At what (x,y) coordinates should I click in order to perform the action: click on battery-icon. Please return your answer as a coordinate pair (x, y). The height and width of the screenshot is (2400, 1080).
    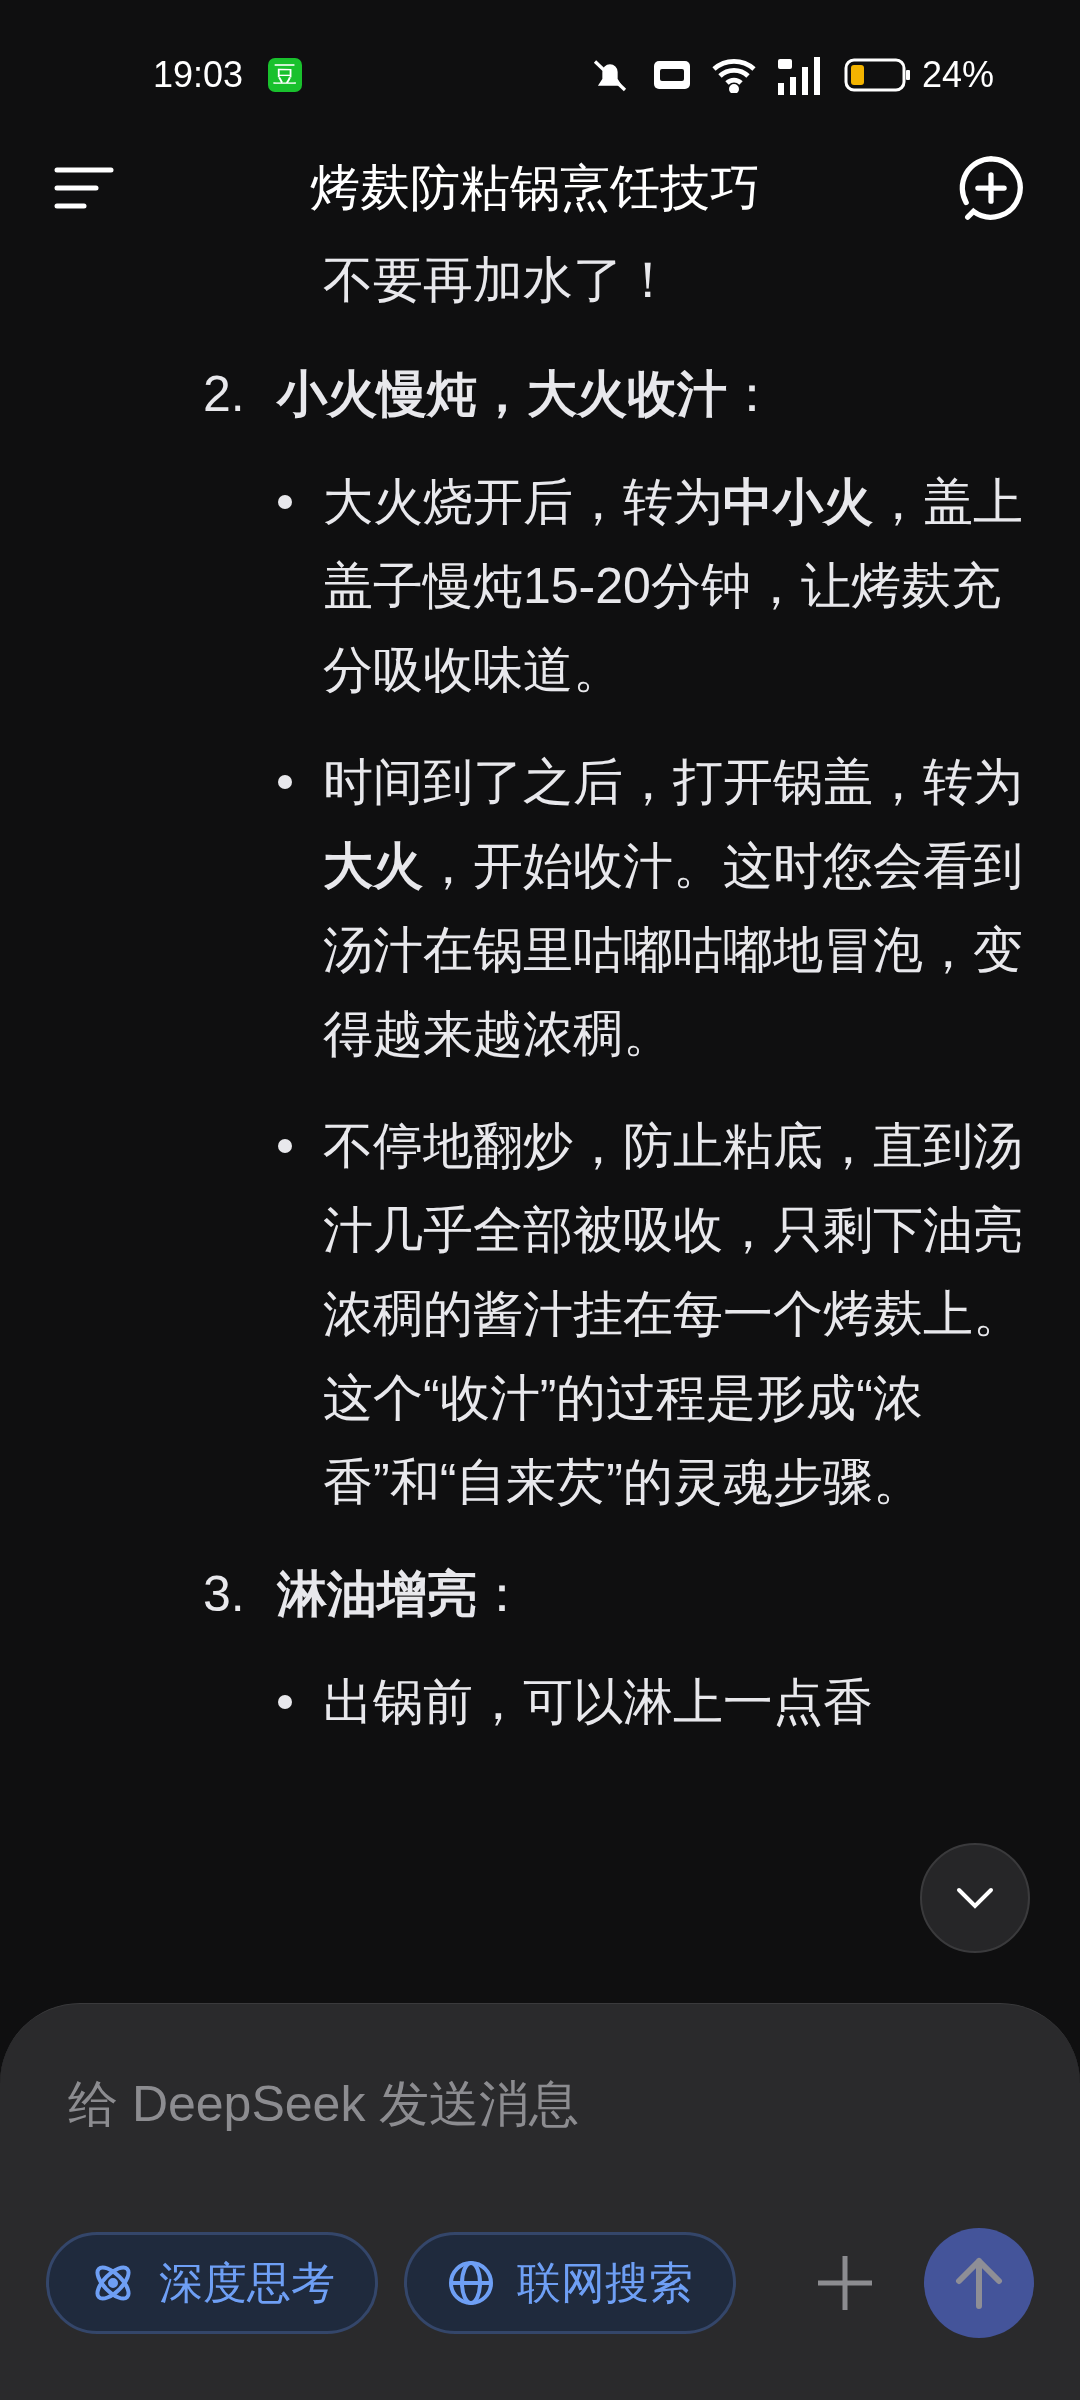
    Looking at the image, I should click on (877, 75).